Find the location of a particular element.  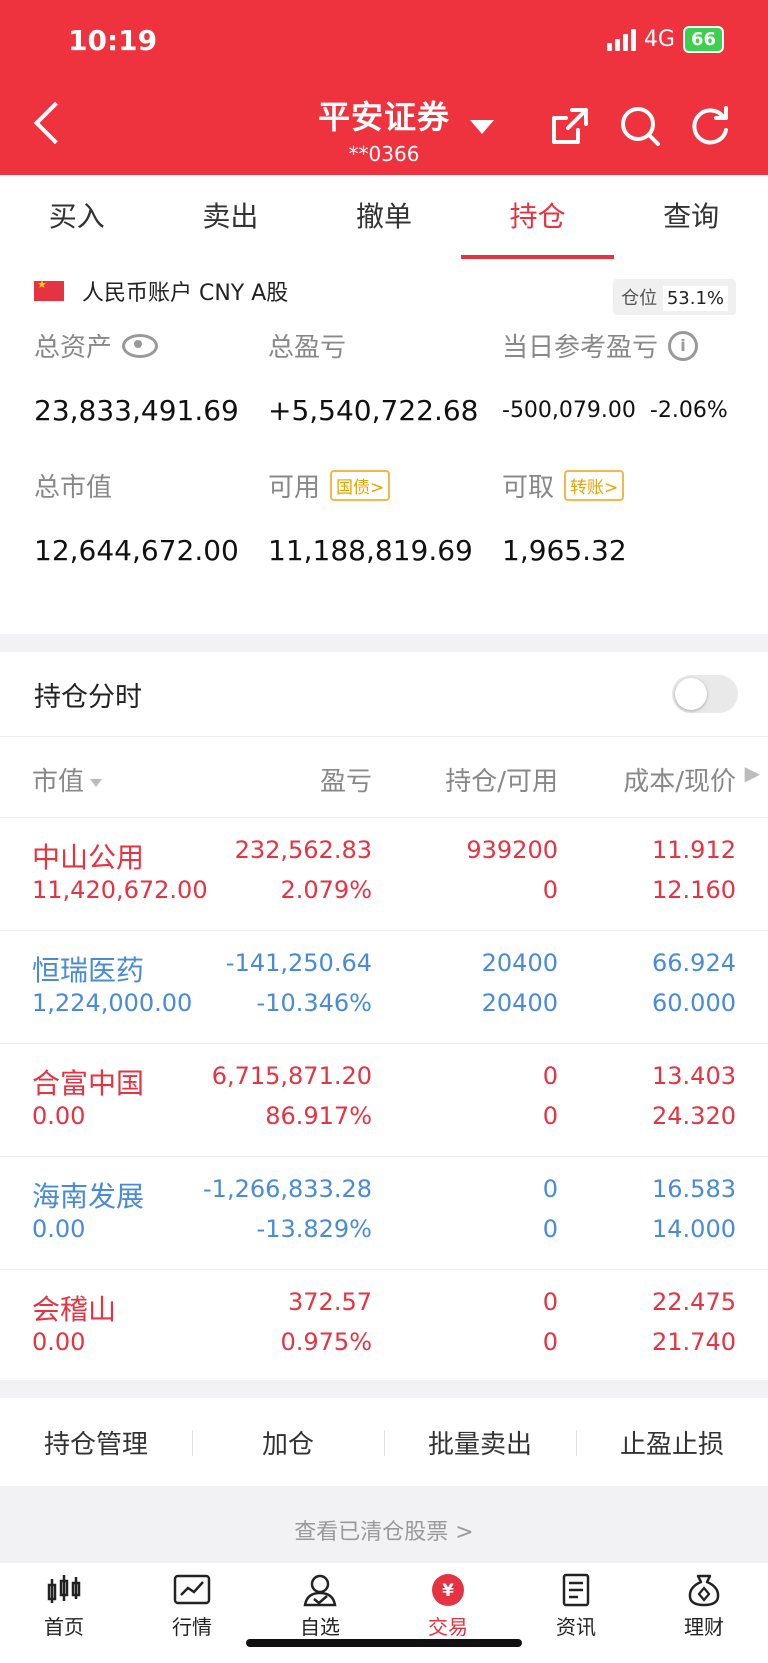

stock-cost: 22.475 is located at coordinates (694, 1302).